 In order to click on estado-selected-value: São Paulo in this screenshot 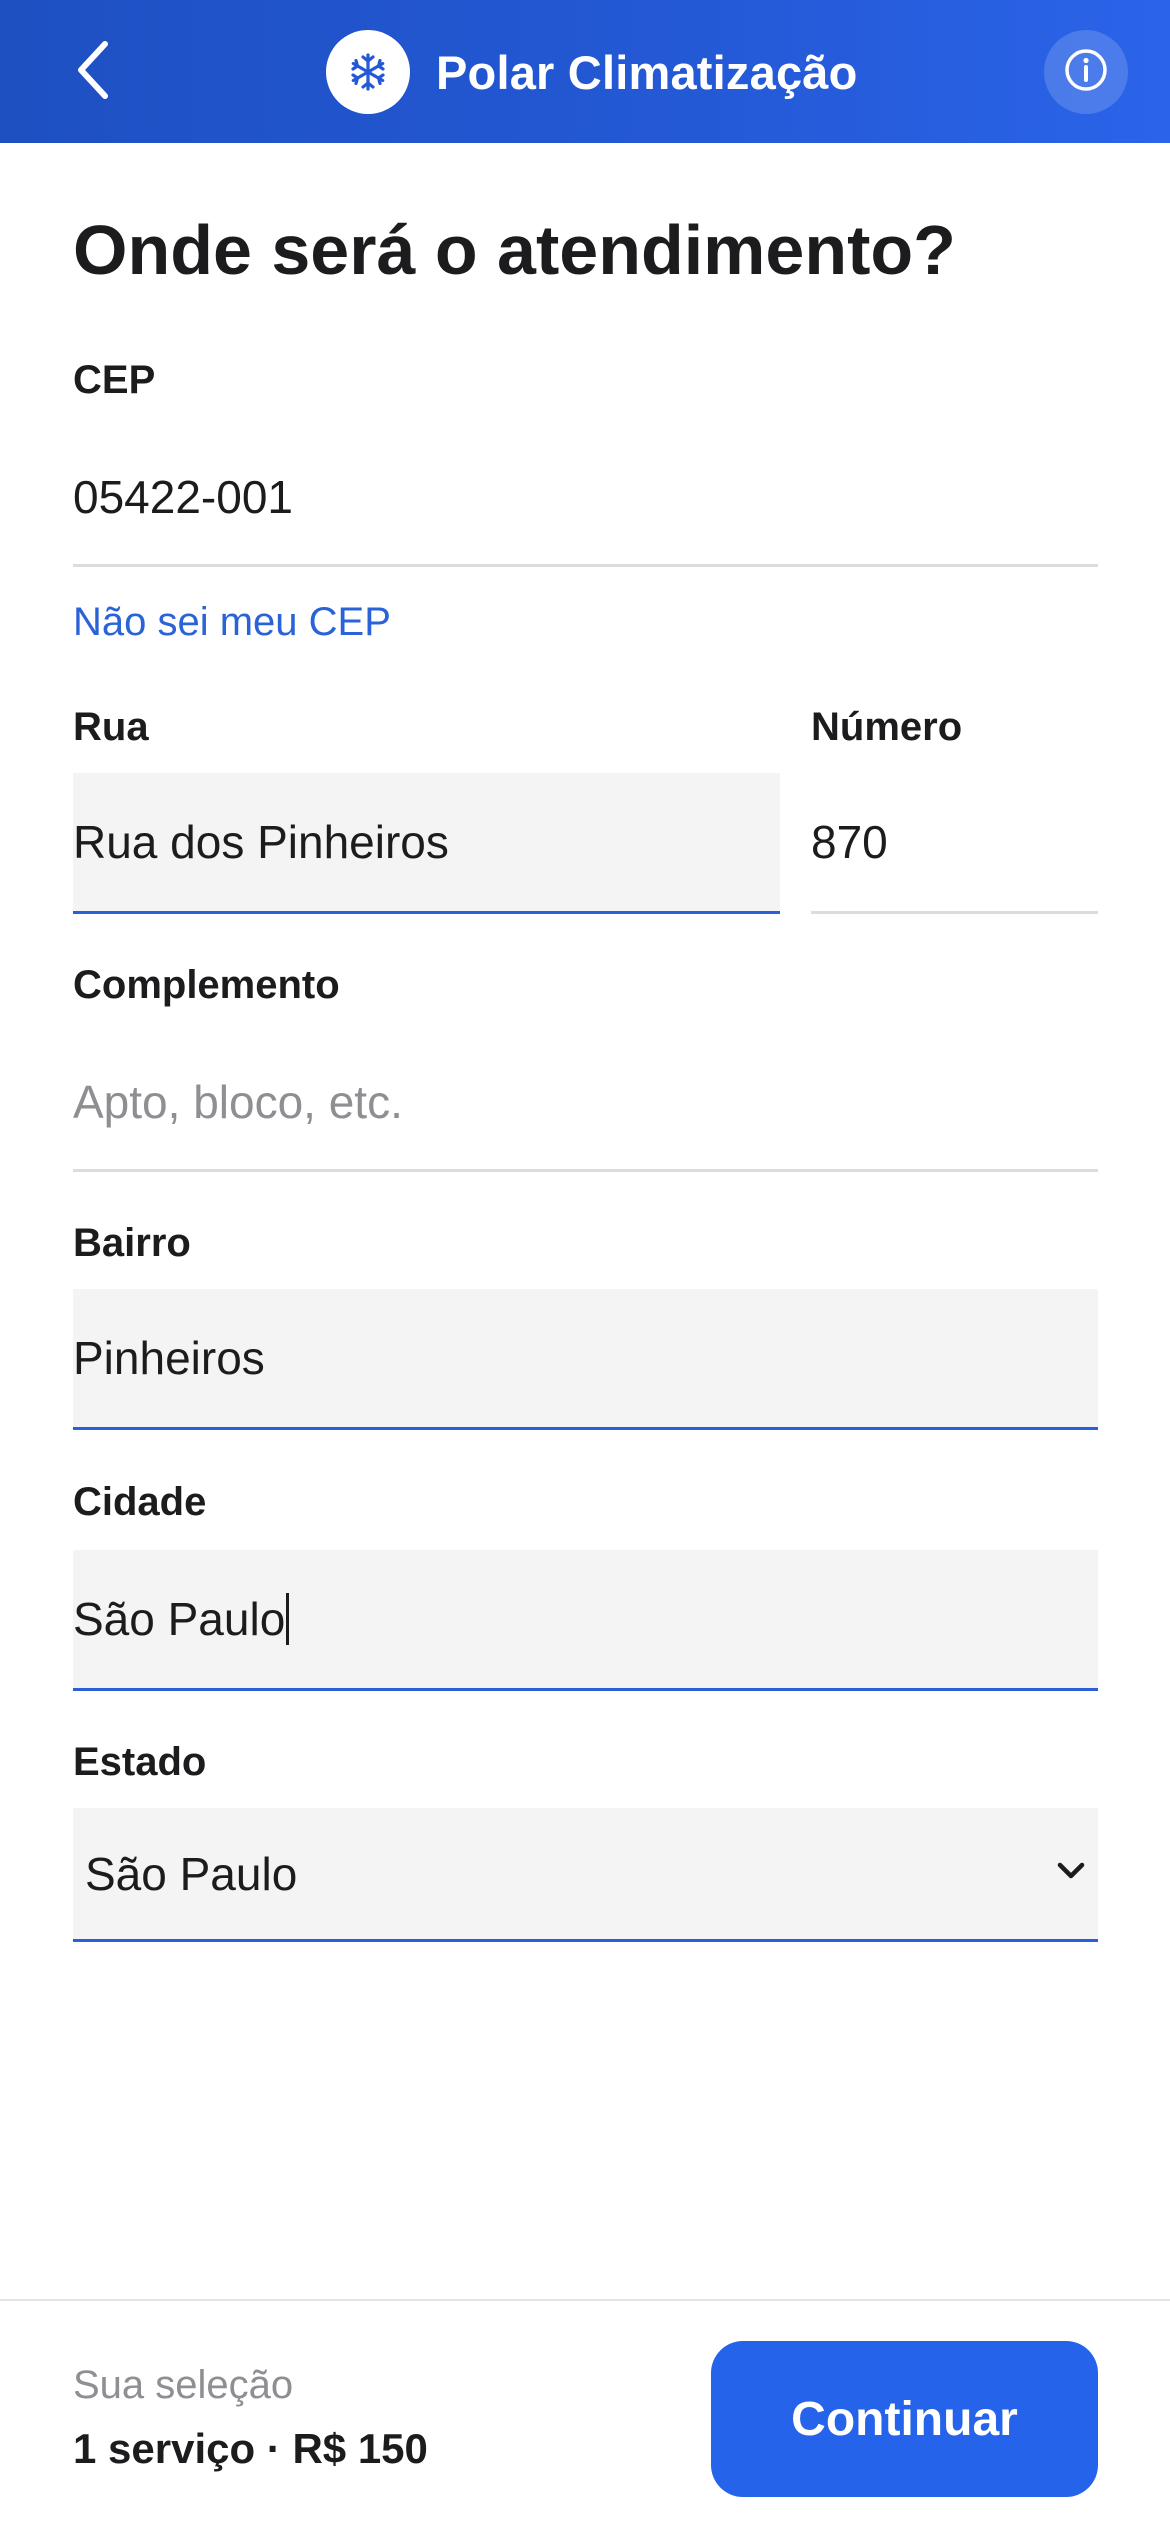, I will do `click(191, 1873)`.